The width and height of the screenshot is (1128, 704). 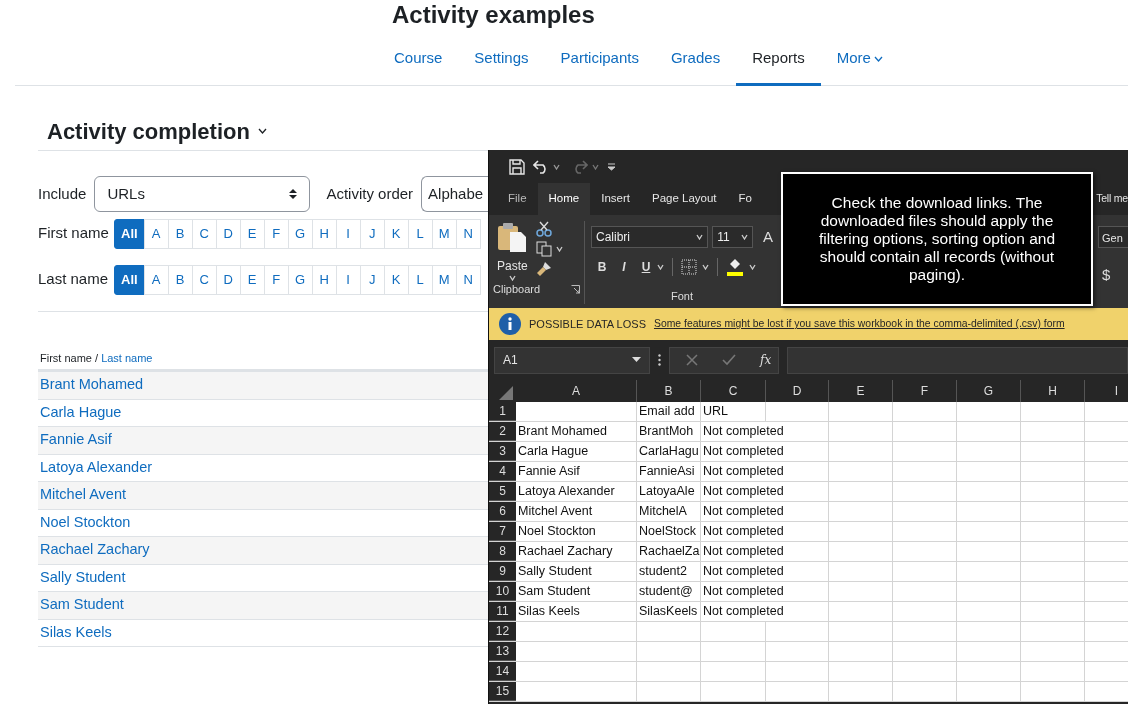 I want to click on ribbon-tab: Home, so click(x=564, y=199).